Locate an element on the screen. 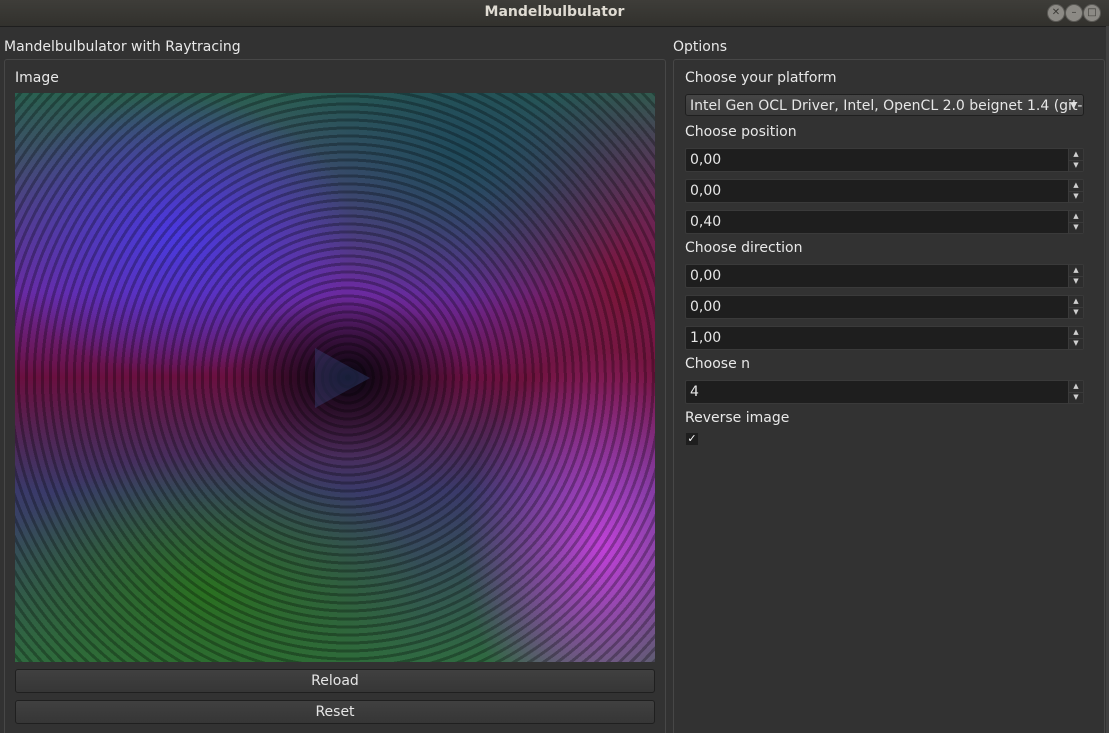 The width and height of the screenshot is (1109, 733). position-x-spinbox: 0,00 ▲ ▼ is located at coordinates (884, 160).